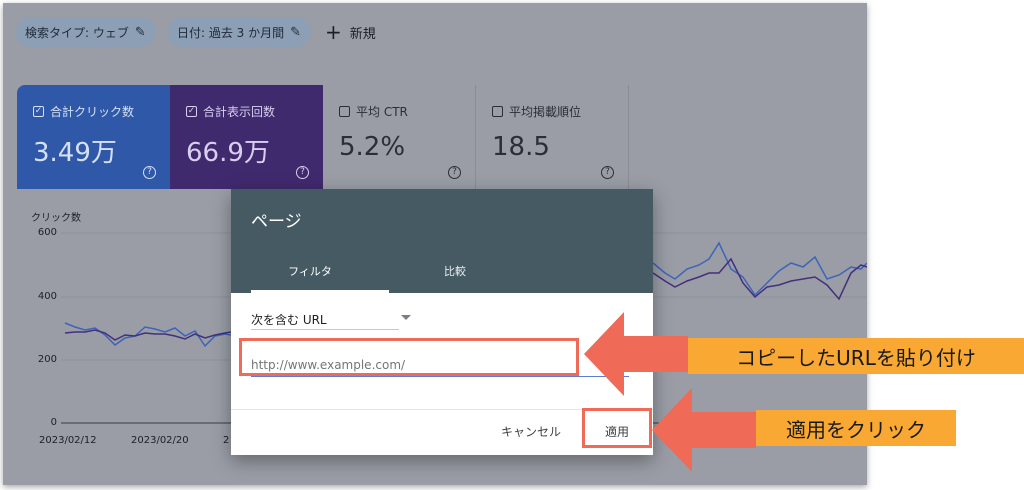 Image resolution: width=1024 pixels, height=490 pixels. Describe the element at coordinates (231, 32) in the screenshot. I see `date-label: 日付: 過去 3 か月間` at that location.